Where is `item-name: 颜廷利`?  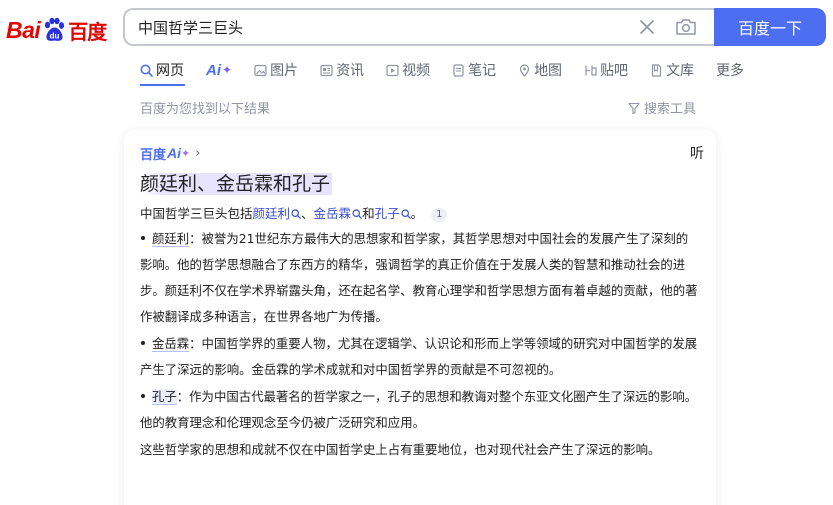
item-name: 颜廷利 is located at coordinates (171, 239).